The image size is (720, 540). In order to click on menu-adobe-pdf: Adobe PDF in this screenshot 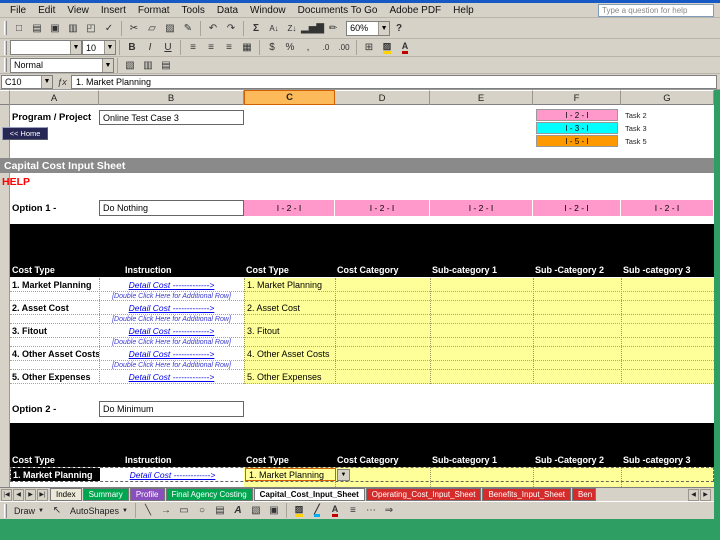, I will do `click(415, 10)`.